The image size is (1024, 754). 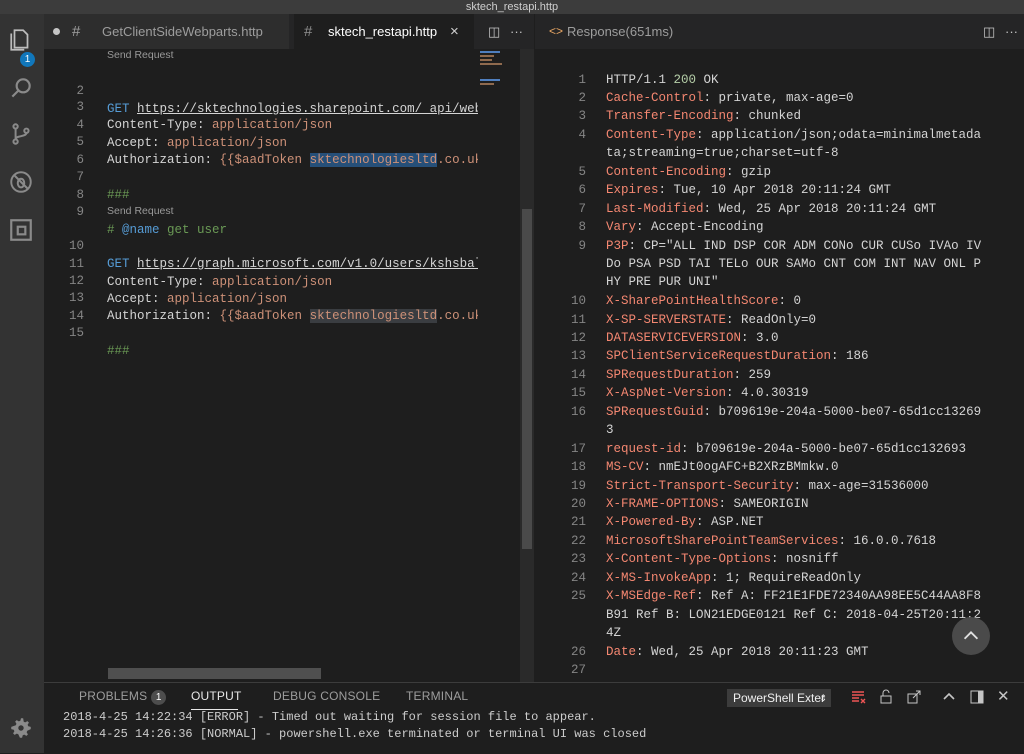 I want to click on close-panel-icon: ✕, so click(x=1005, y=697).